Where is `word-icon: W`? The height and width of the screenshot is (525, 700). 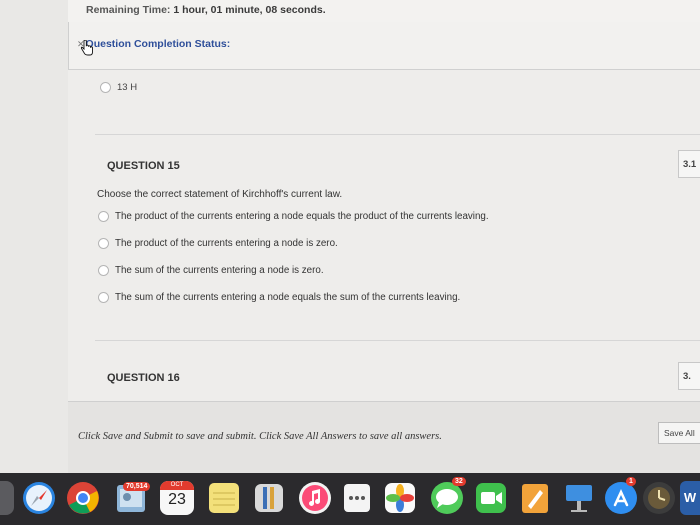
word-icon: W is located at coordinates (690, 498).